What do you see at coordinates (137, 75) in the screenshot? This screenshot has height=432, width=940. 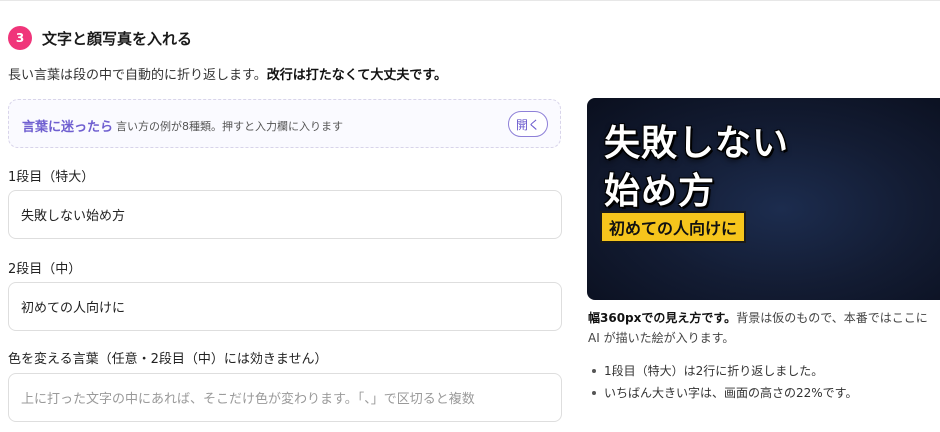 I see `intro-plain: 長い言葉は段の中で自動的に折り返します。` at bounding box center [137, 75].